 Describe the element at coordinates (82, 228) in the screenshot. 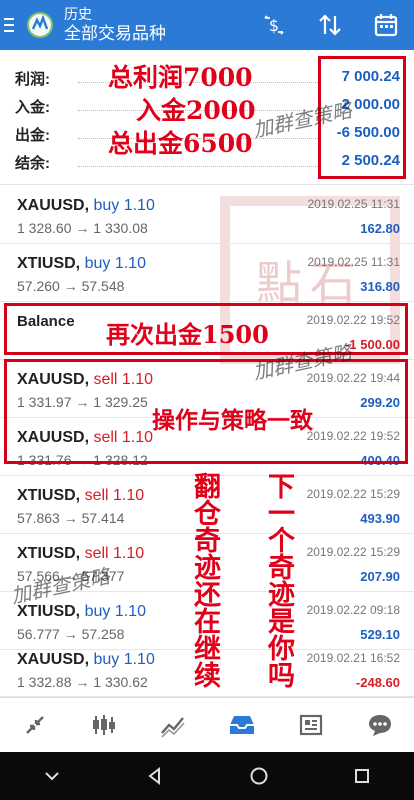

I see `deal-prices: 1 328.60 → 1 330.08` at that location.